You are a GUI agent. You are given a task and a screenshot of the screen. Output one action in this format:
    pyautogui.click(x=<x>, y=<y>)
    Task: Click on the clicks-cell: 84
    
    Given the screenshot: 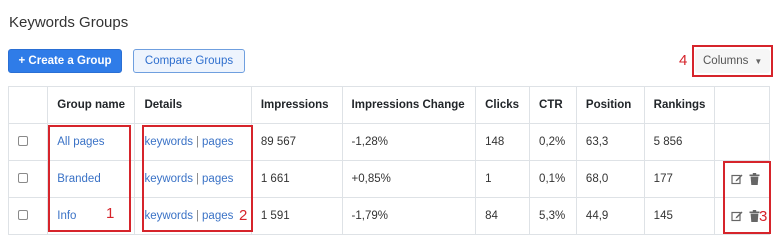 What is the action you would take?
    pyautogui.click(x=503, y=216)
    